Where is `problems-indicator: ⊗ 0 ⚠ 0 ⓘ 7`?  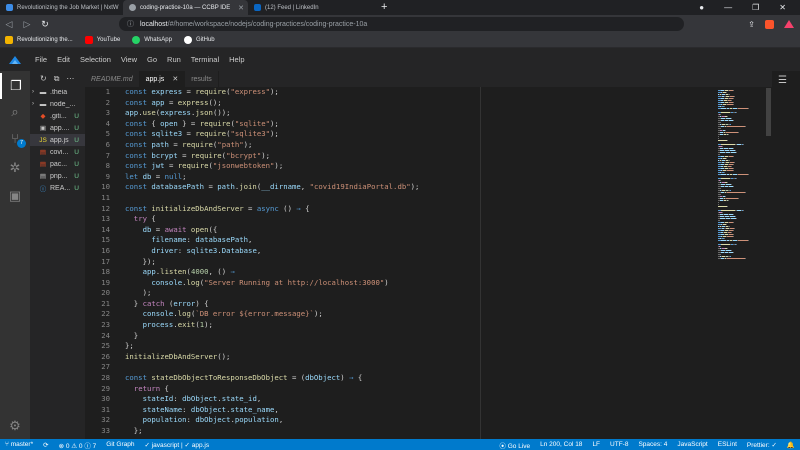
problems-indicator: ⊗ 0 ⚠ 0 ⓘ 7 is located at coordinates (78, 445).